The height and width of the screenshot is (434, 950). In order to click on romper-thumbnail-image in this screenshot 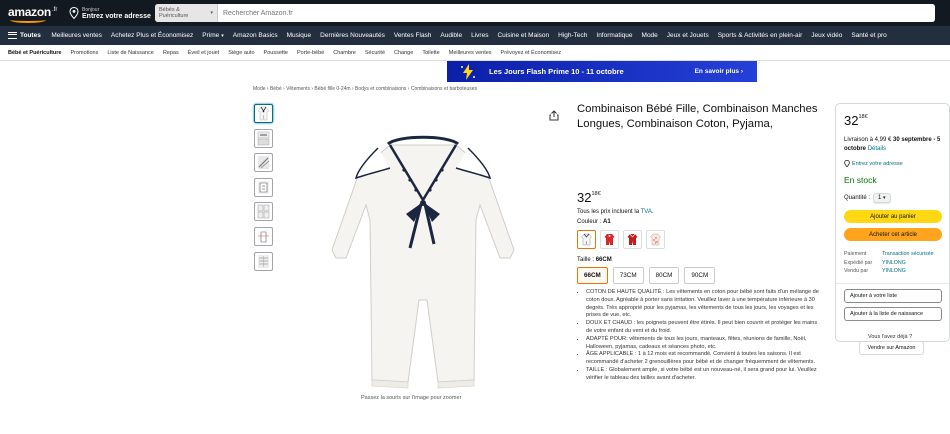, I will do `click(263, 113)`.